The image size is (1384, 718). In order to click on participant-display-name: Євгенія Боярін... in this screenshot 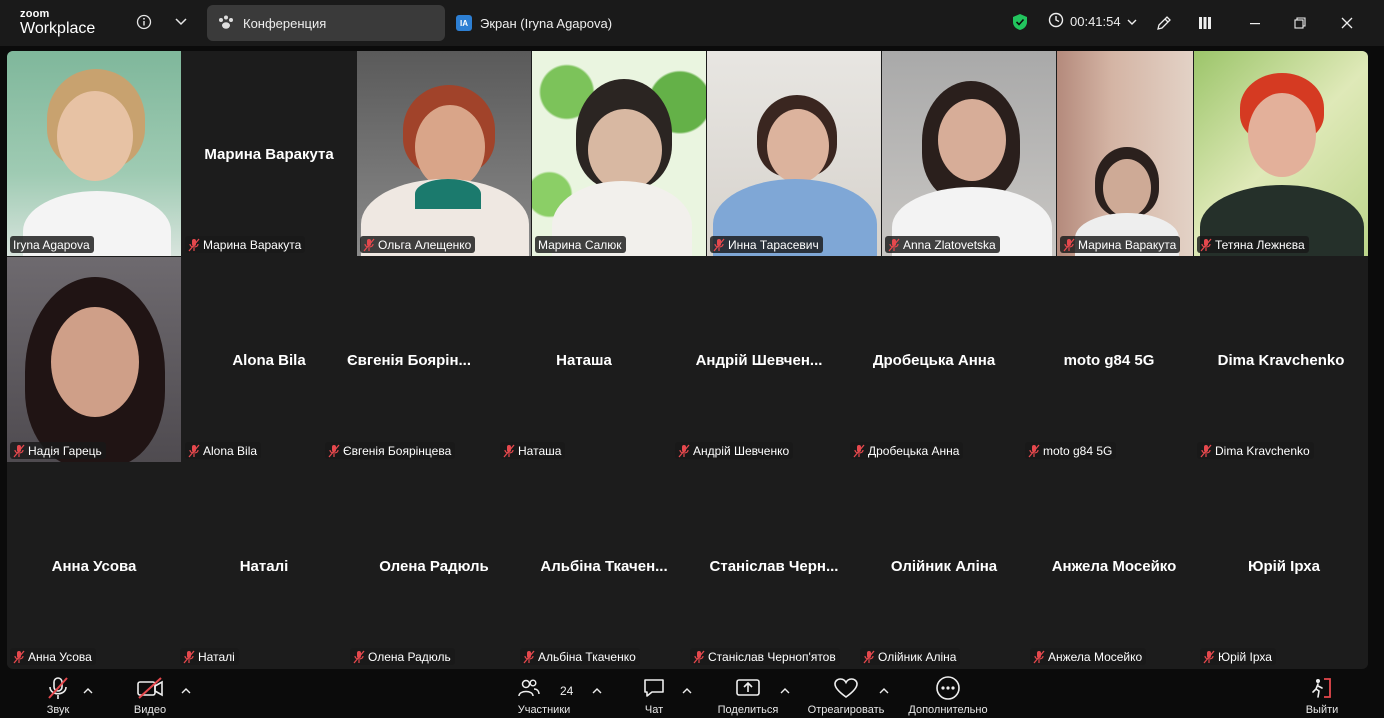, I will do `click(409, 360)`.